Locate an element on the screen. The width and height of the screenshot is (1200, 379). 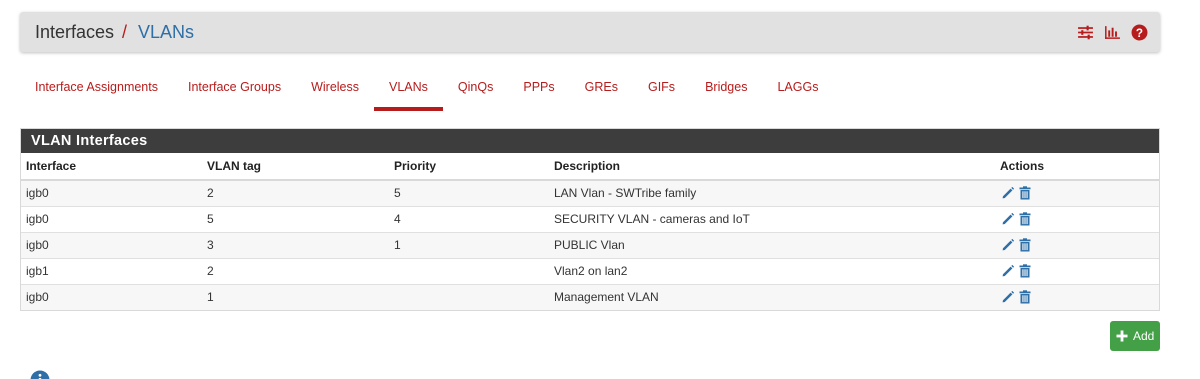
column-header-actions: Actions is located at coordinates (1077, 167).